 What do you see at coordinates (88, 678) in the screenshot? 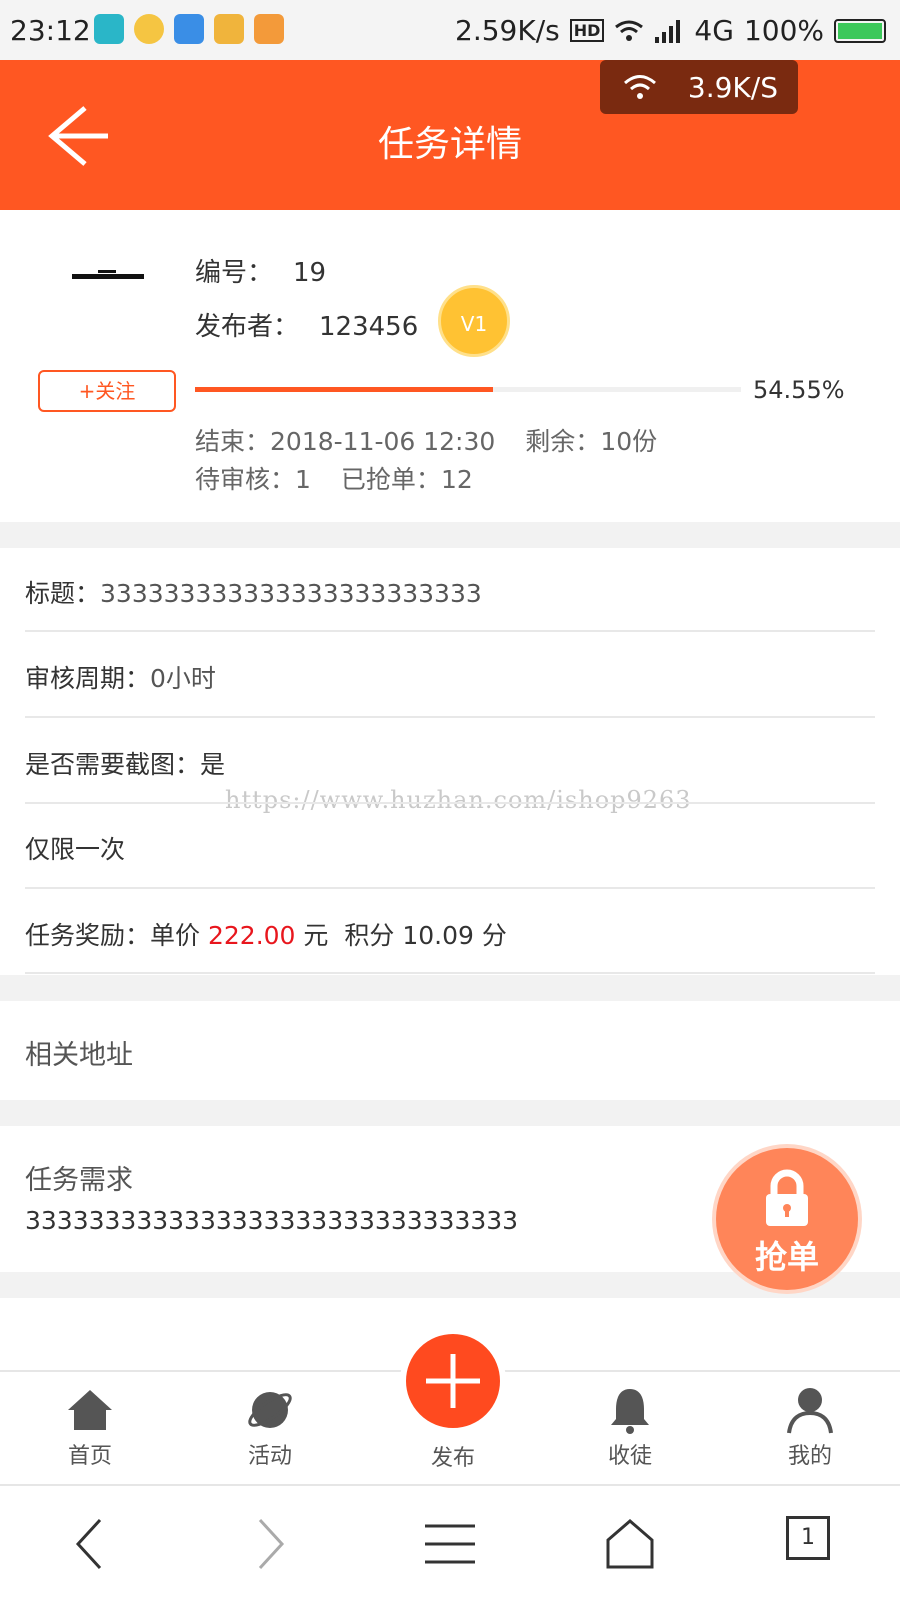
I see `review-label: 审核周期：` at bounding box center [88, 678].